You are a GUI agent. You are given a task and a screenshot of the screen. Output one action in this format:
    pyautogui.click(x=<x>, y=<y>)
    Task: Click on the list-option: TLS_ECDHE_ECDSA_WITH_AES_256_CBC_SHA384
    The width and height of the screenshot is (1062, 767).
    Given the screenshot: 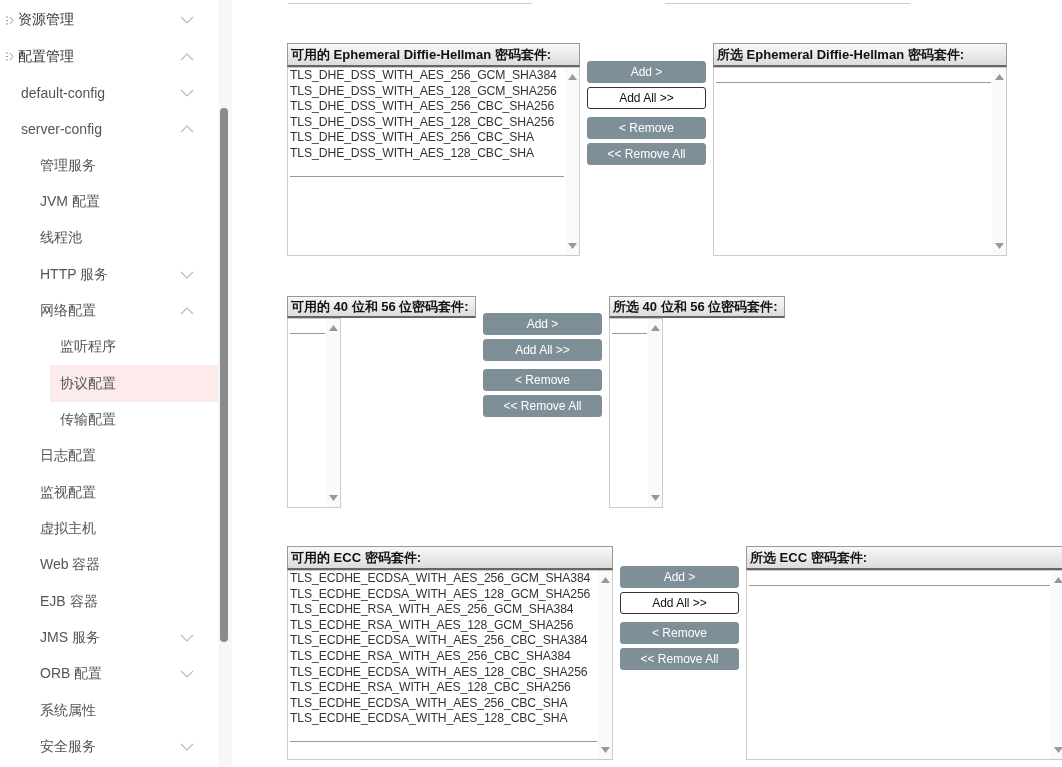 What is the action you would take?
    pyautogui.click(x=443, y=641)
    